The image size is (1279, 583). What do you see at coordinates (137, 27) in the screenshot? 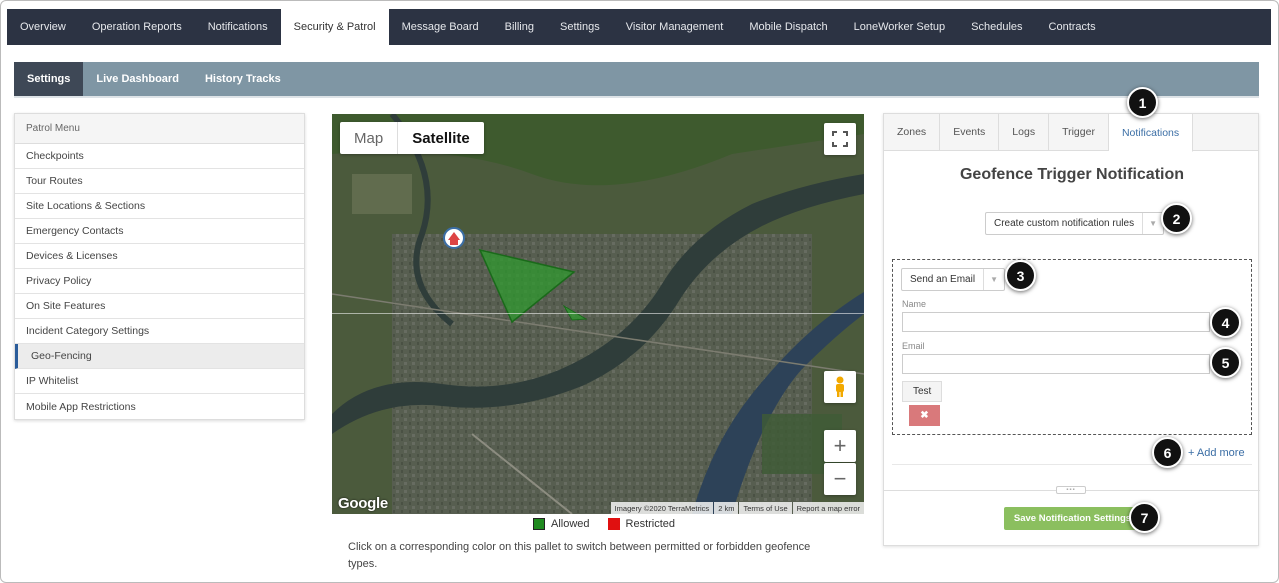
I see `nav-operation-reports: Operation Reports` at bounding box center [137, 27].